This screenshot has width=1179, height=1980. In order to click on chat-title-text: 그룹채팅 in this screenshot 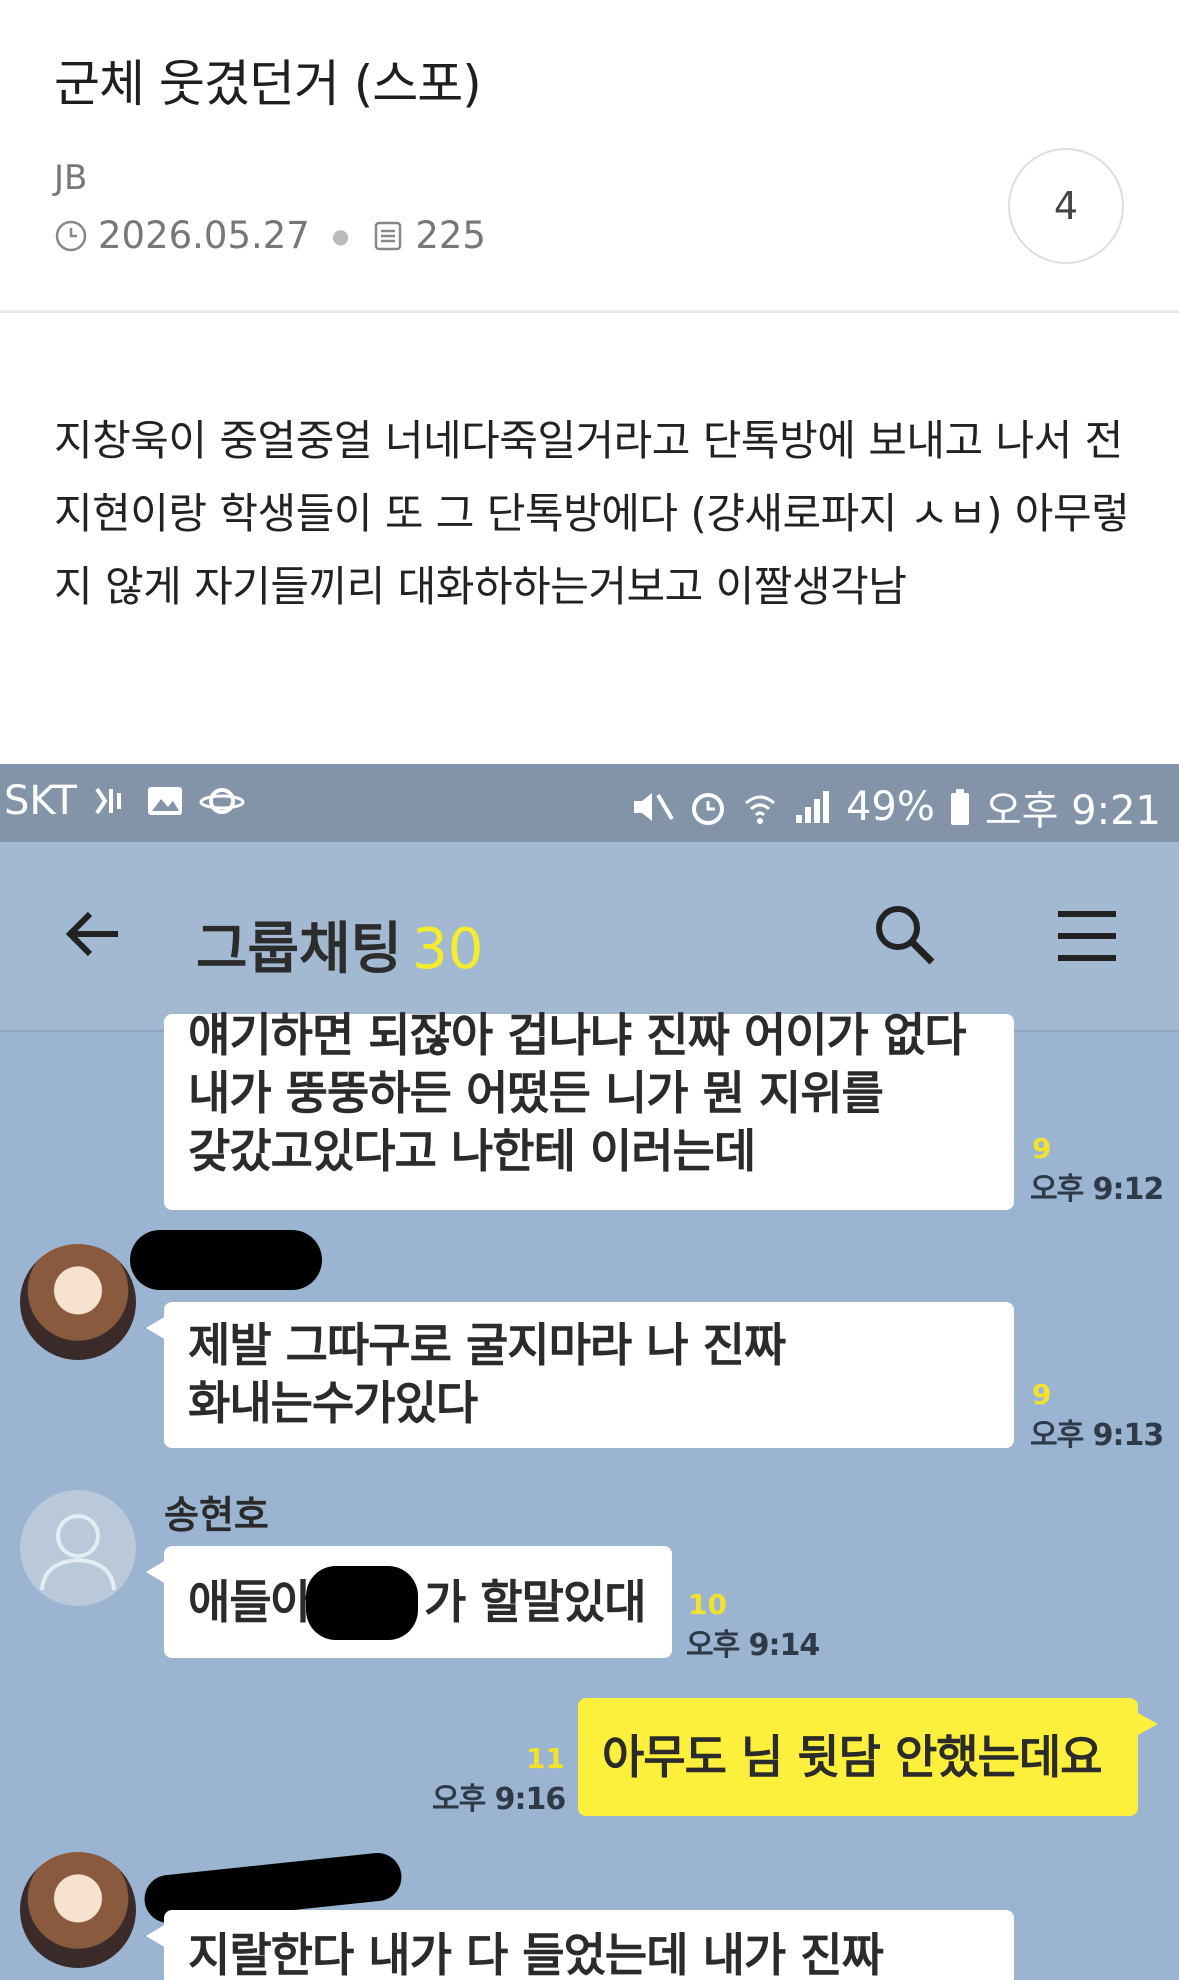, I will do `click(299, 949)`.